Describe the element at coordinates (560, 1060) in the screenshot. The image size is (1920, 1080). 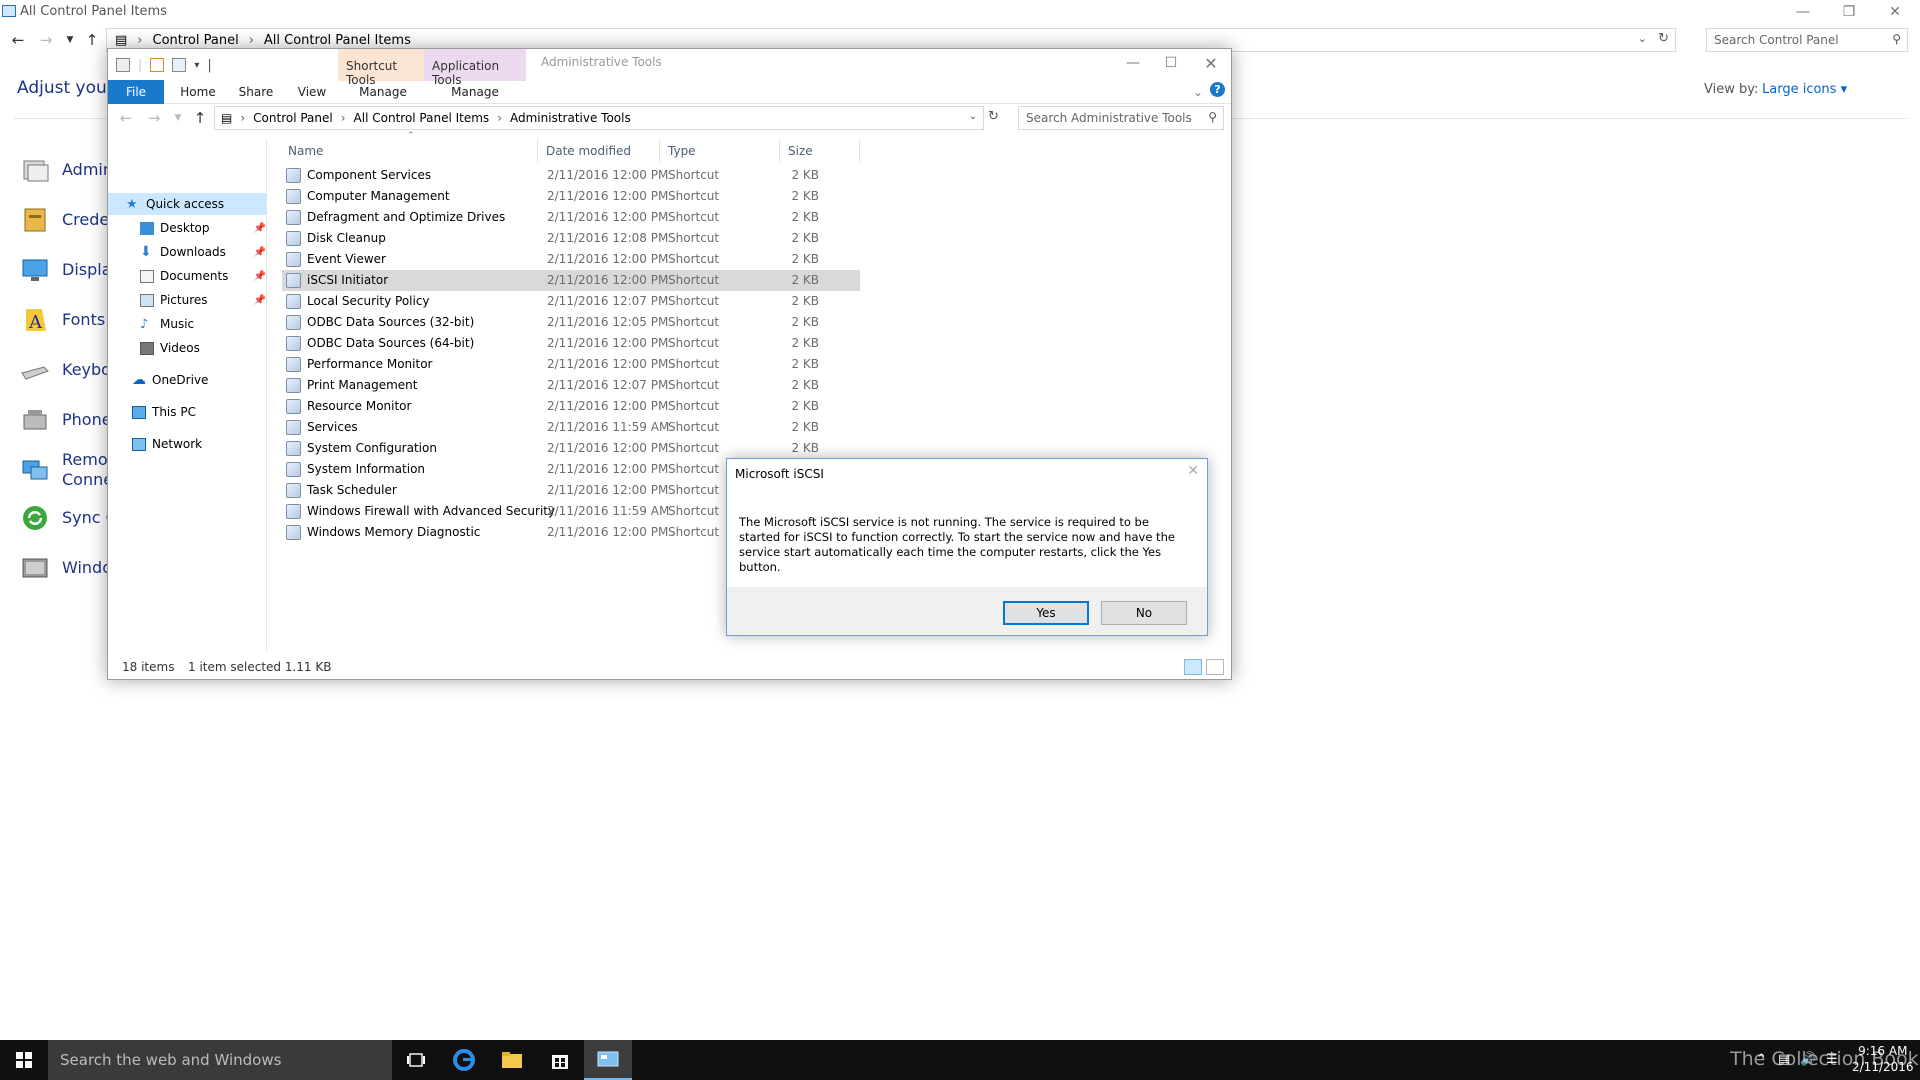
I see `store-button` at that location.